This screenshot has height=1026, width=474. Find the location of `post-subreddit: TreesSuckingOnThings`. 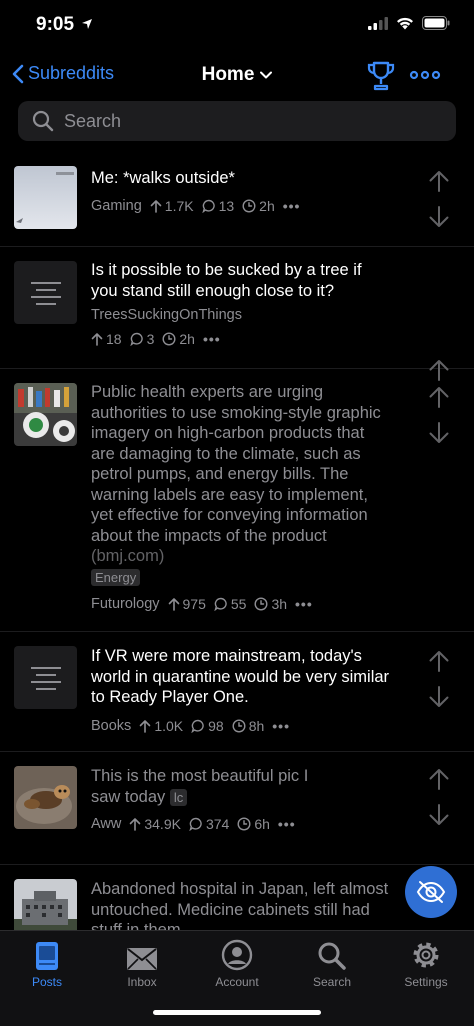

post-subreddit: TreesSuckingOnThings is located at coordinates (166, 315).